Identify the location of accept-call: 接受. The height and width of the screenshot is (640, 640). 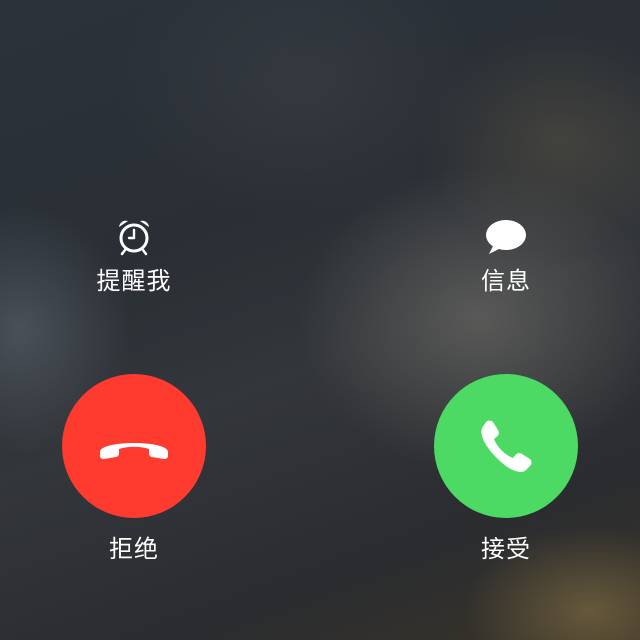
(506, 469).